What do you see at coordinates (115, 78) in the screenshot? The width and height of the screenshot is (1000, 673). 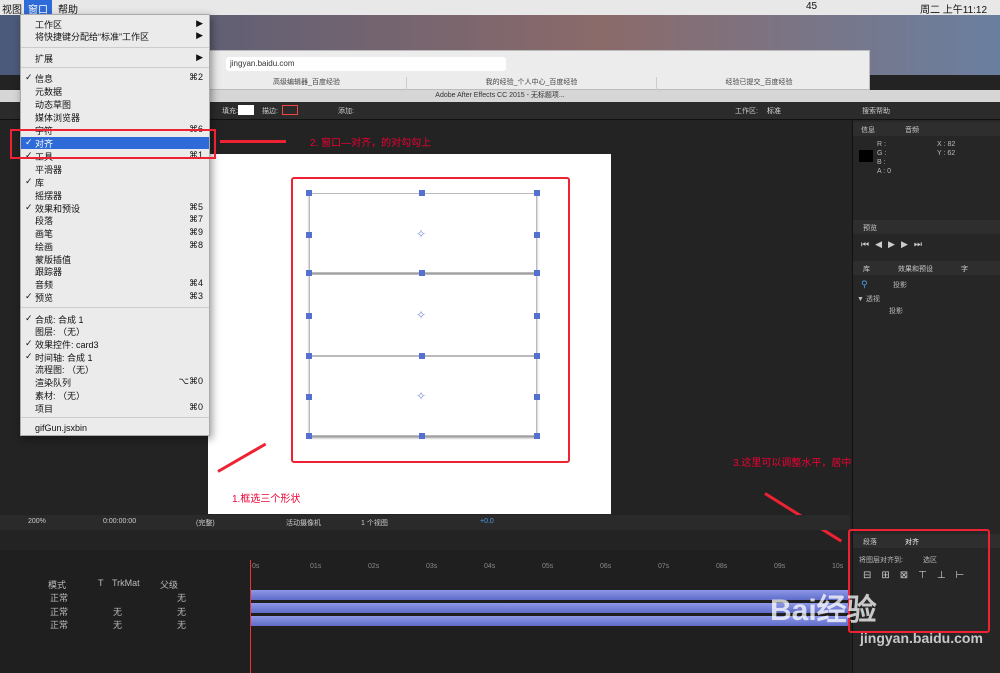 I see `menu-item: ✓ 信息 ⌘2` at bounding box center [115, 78].